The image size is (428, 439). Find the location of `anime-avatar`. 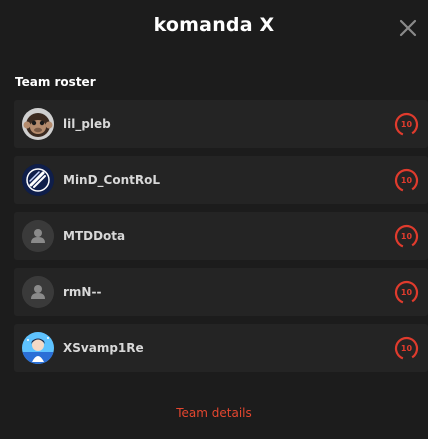

anime-avatar is located at coordinates (38, 348).